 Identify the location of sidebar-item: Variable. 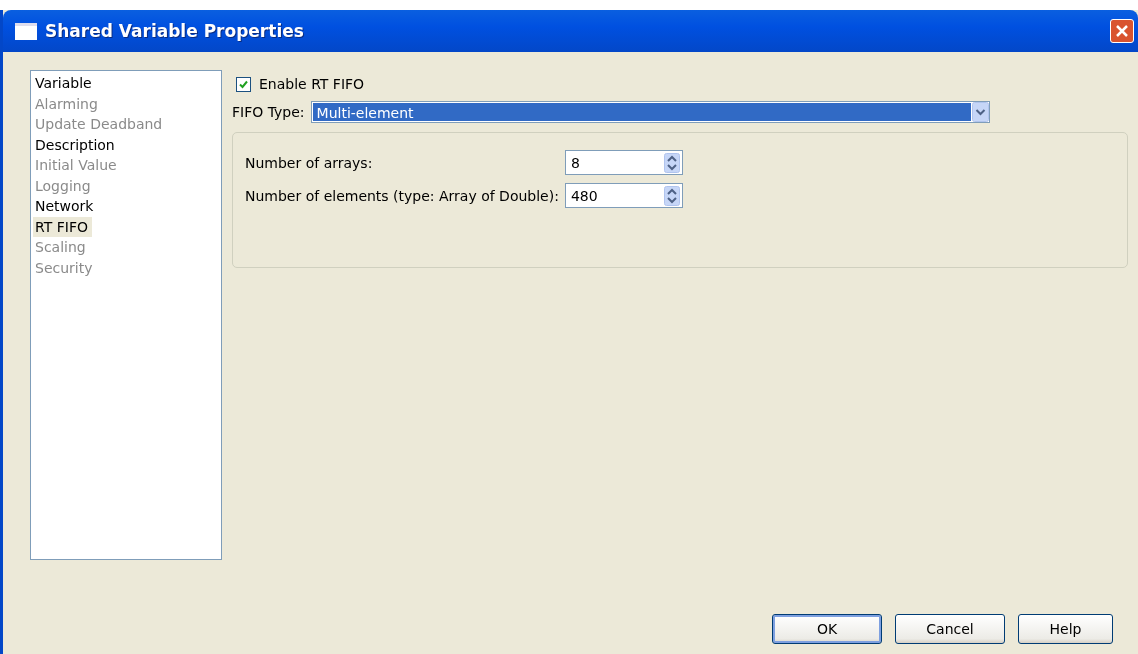
(64, 83).